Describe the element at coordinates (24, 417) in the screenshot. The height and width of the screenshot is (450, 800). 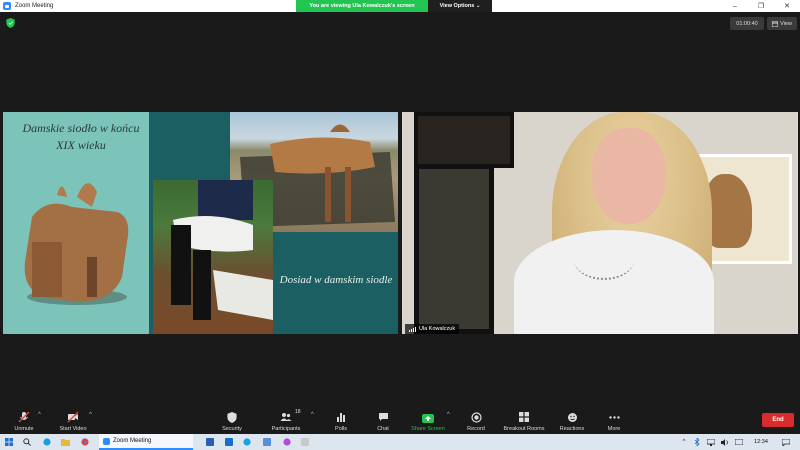
I see `muted-microphone-icon` at that location.